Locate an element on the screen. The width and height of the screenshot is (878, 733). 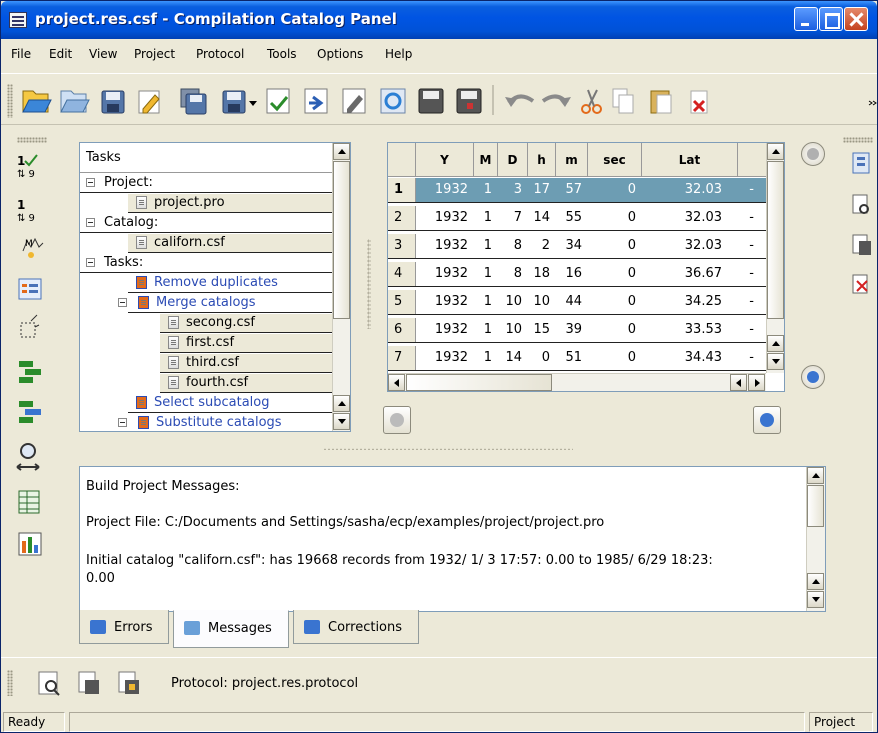
table-cell: 55 is located at coordinates (569, 217).